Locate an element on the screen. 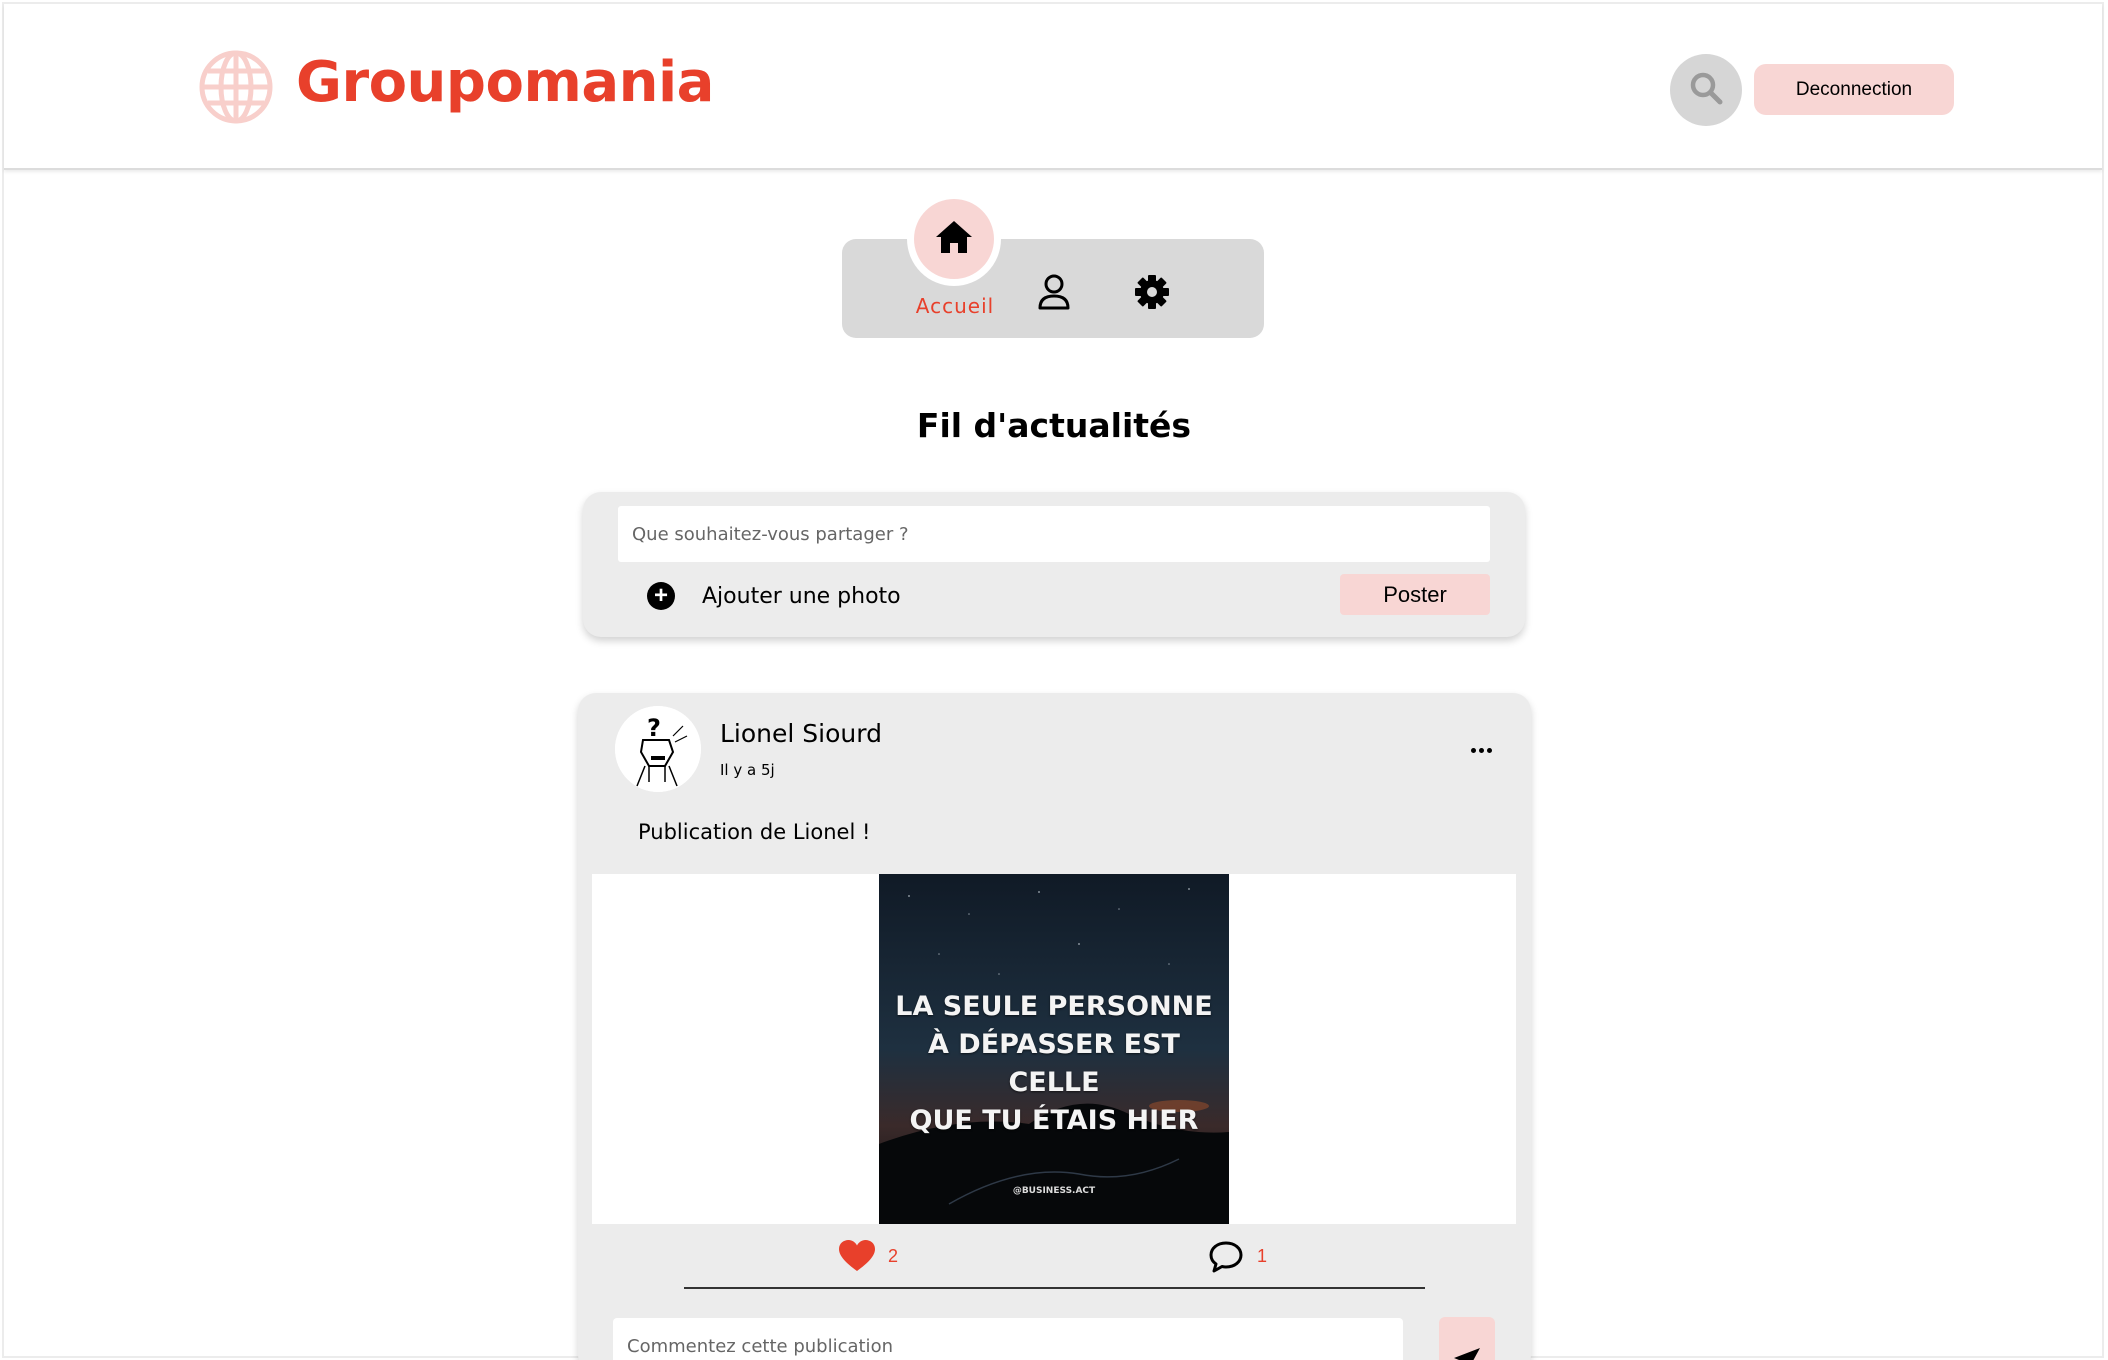 The height and width of the screenshot is (1360, 2108). nav-home-button is located at coordinates (954, 239).